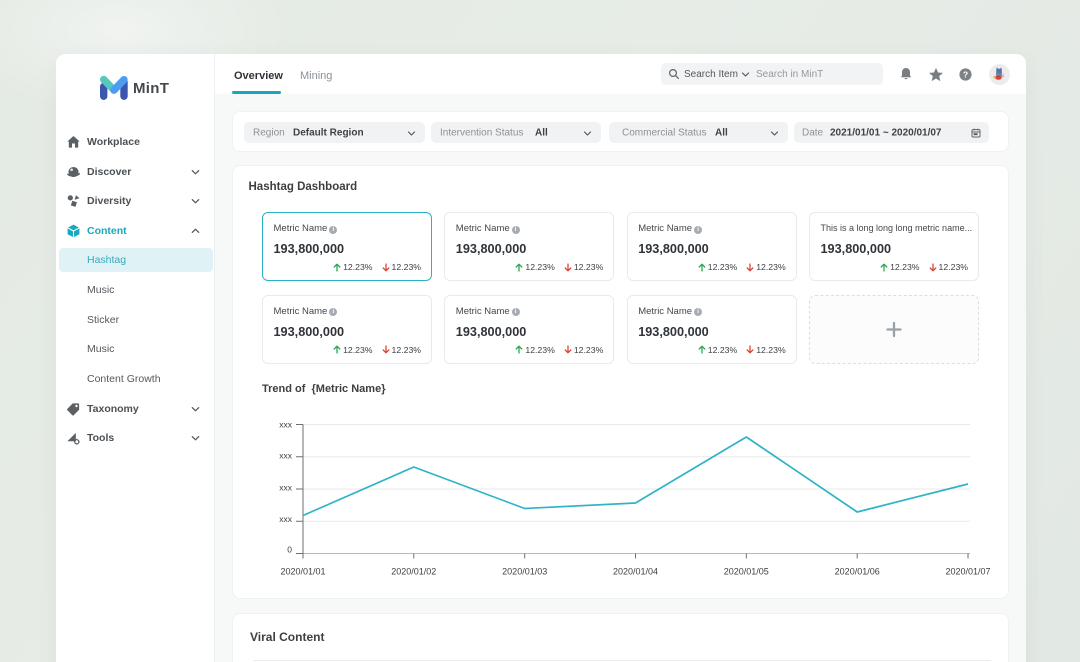  Describe the element at coordinates (413, 572) in the screenshot. I see `svg-text: 2020/01/02` at that location.